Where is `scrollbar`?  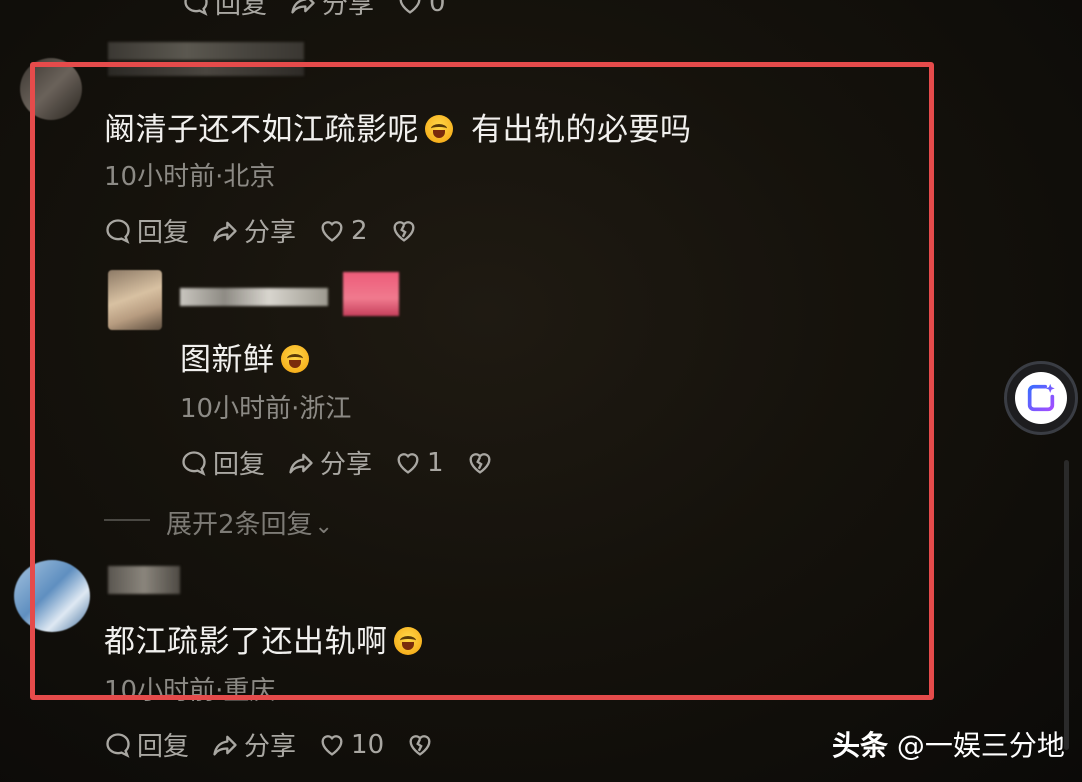 scrollbar is located at coordinates (1066, 605).